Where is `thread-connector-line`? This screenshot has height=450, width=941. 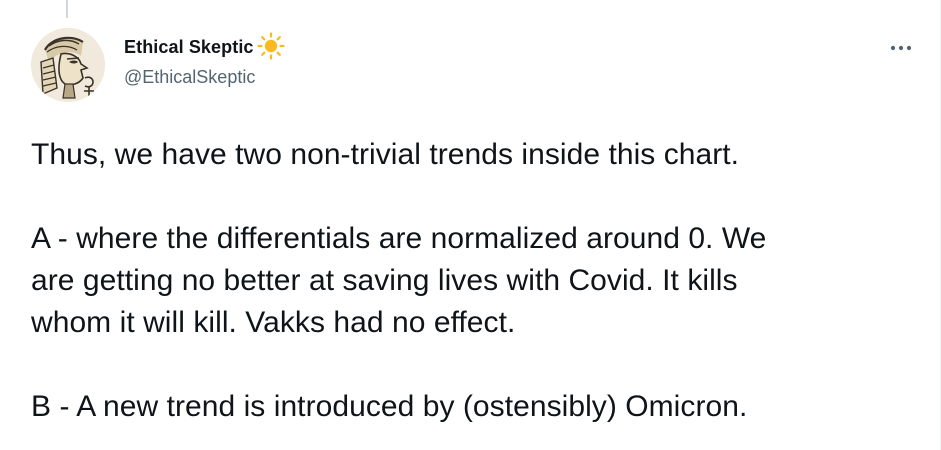 thread-connector-line is located at coordinates (67, 9).